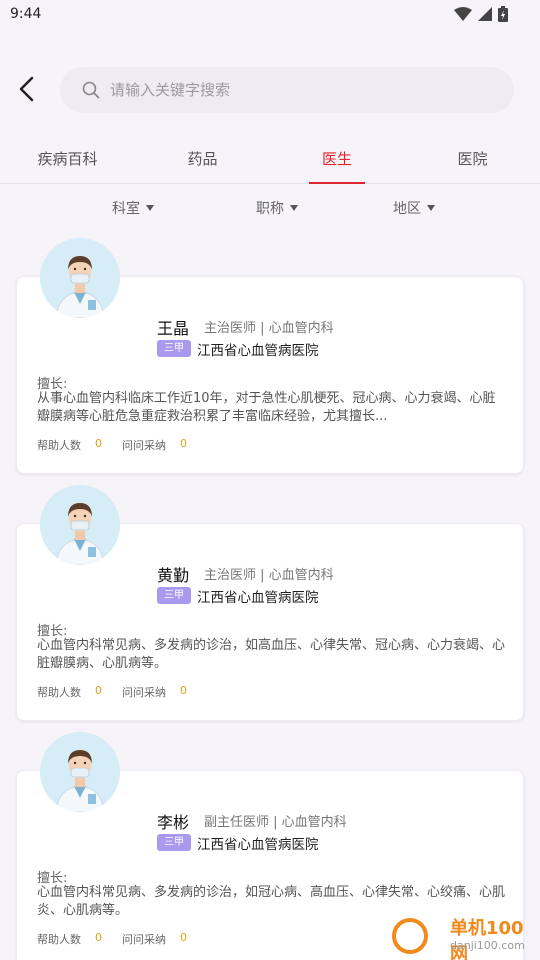  I want to click on filter-label: 科室, so click(126, 209).